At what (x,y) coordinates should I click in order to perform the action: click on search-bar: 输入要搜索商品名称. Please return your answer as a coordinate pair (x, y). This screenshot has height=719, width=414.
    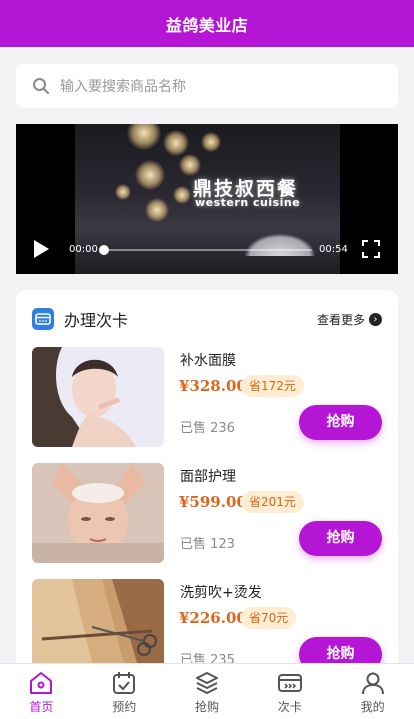
    Looking at the image, I should click on (207, 86).